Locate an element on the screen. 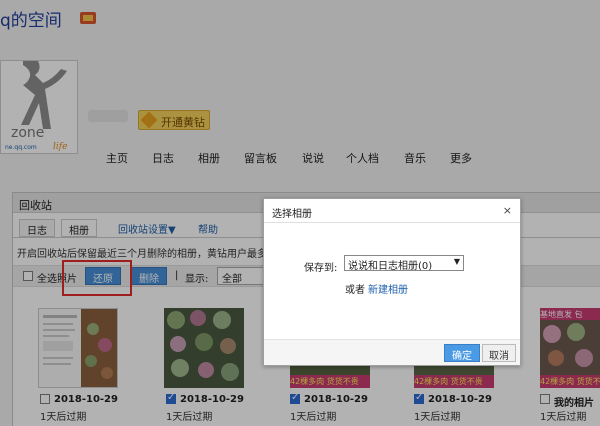 This screenshot has height=426, width=600. album-select-value: 说说和日志相册(0) is located at coordinates (390, 266).